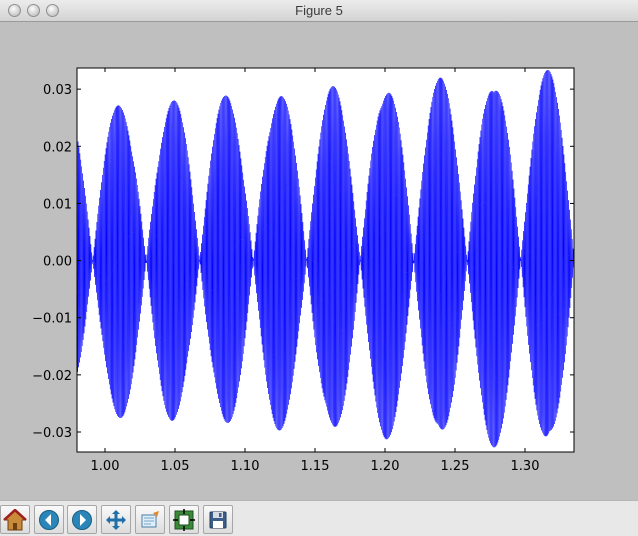 Image resolution: width=638 pixels, height=536 pixels. What do you see at coordinates (245, 466) in the screenshot?
I see `x-tick-label: 1.10` at bounding box center [245, 466].